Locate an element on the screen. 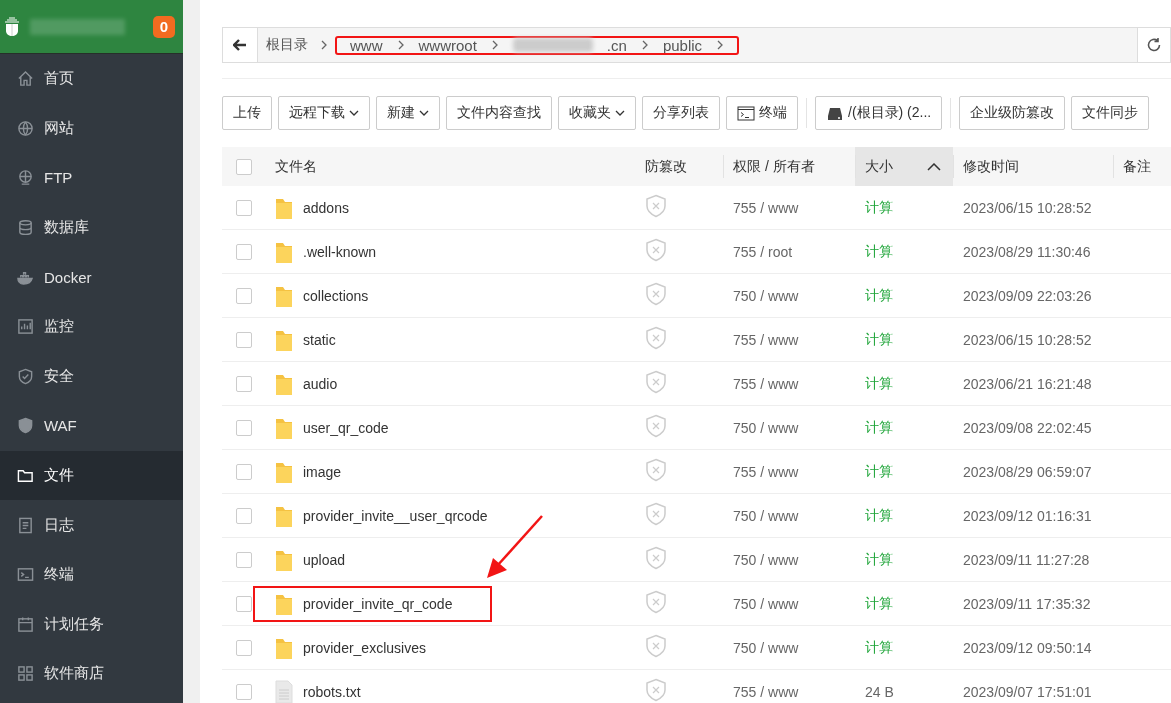 The image size is (1171, 703). sidebar-item: FTP is located at coordinates (91, 178).